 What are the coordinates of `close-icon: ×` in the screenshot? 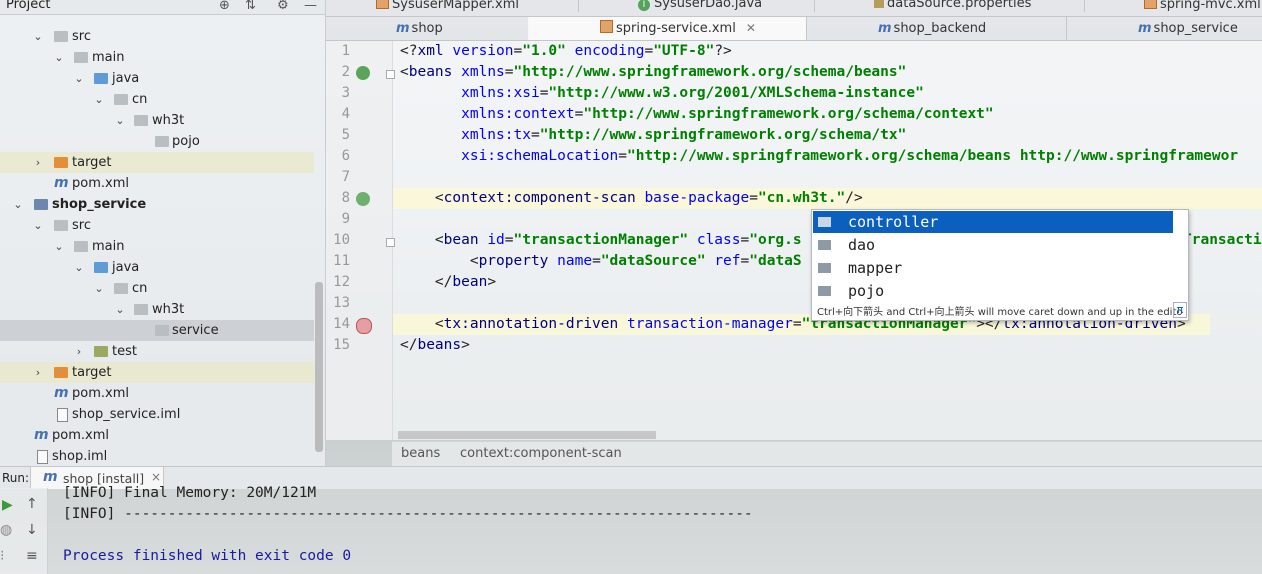 It's located at (156, 477).